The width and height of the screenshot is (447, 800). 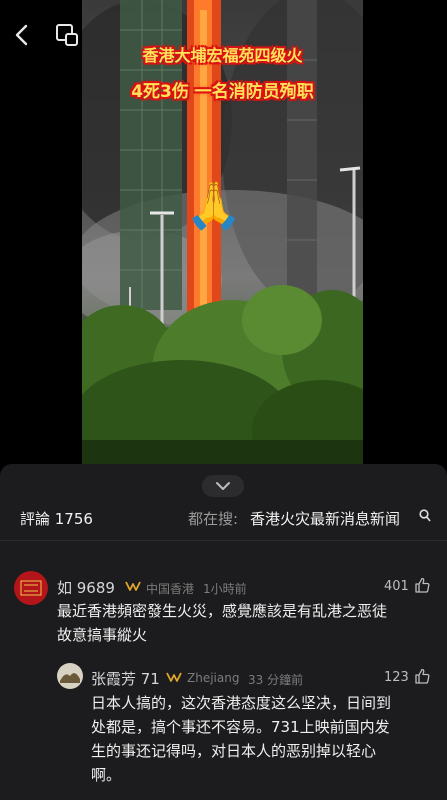 I want to click on praying-hands-emoji: 🙏, so click(x=214, y=205).